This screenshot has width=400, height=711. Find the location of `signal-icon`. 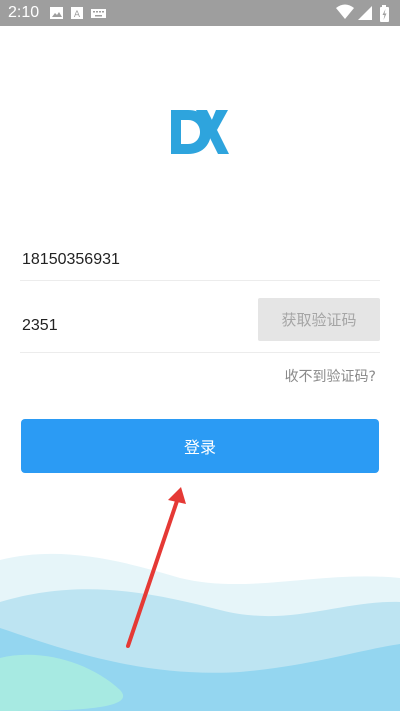

signal-icon is located at coordinates (365, 13).